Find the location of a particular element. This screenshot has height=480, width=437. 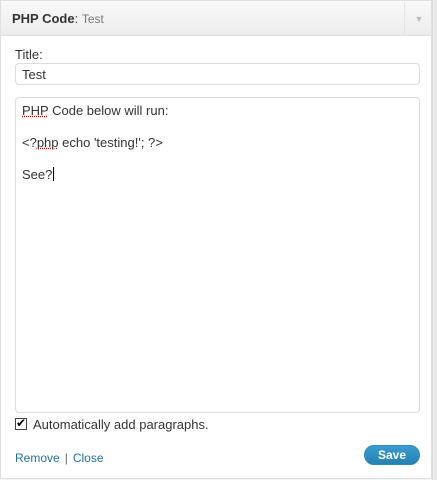

triangle-down-icon: ▼ is located at coordinates (419, 18).